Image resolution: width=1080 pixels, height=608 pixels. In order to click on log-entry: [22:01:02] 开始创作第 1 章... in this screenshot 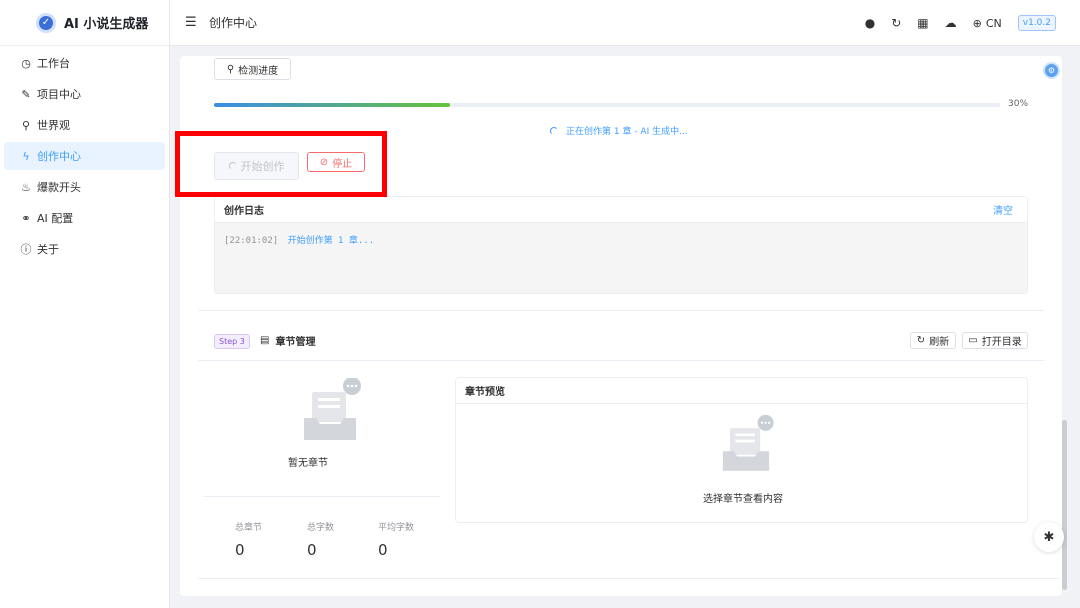, I will do `click(621, 239)`.